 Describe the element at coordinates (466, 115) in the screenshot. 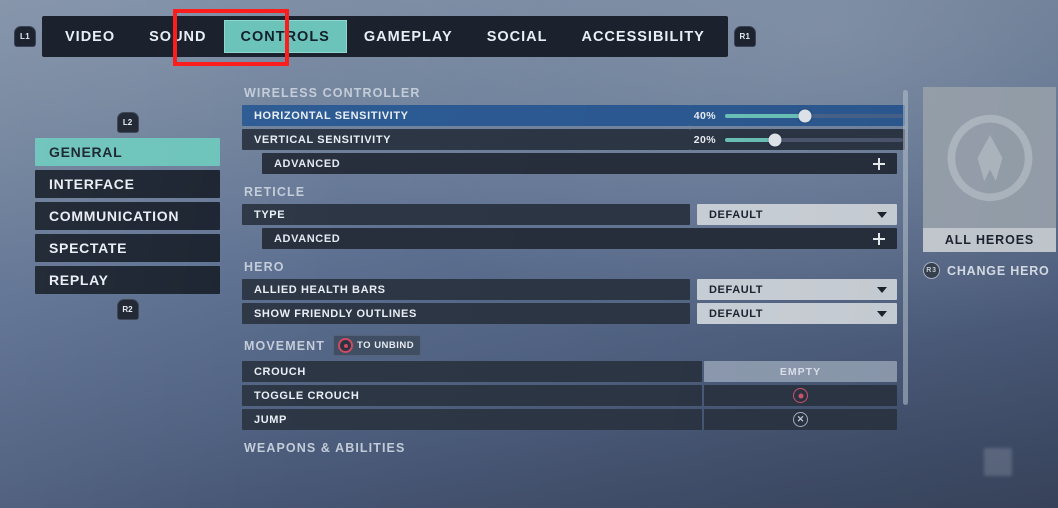

I see `row-label: HORIZONTAL SENSITIVITY` at that location.